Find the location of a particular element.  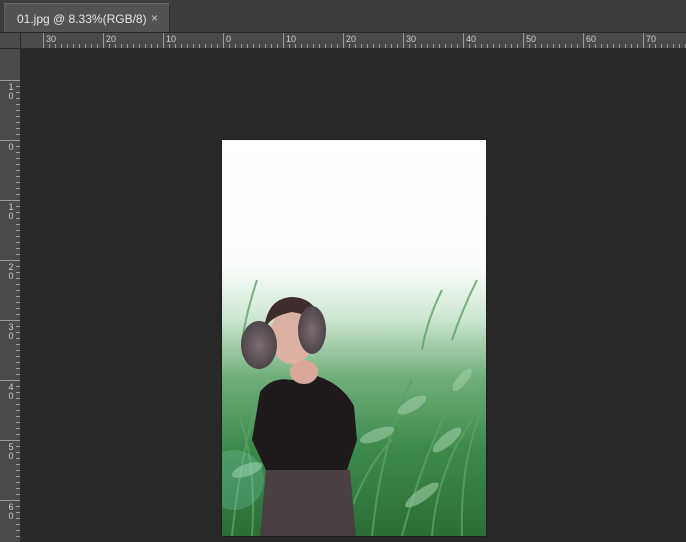

ruler-v-label: 50 is located at coordinates (11, 452).